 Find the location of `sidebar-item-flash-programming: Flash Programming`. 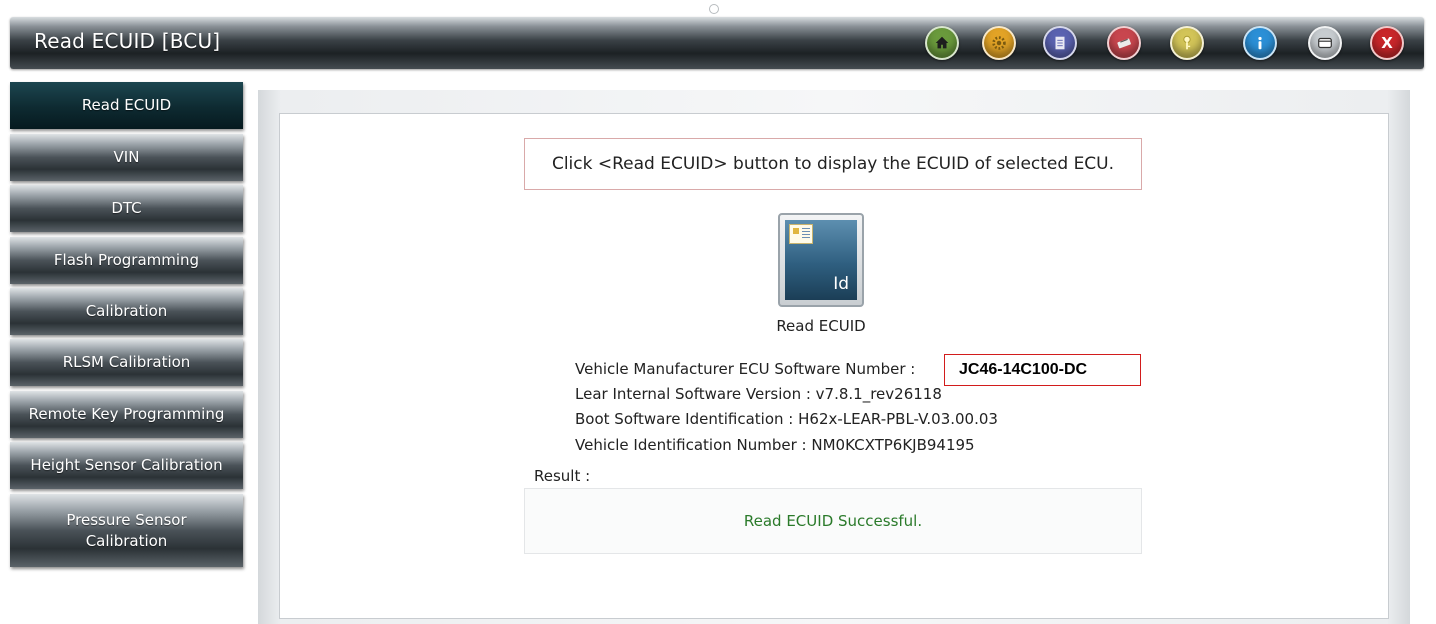

sidebar-item-flash-programming: Flash Programming is located at coordinates (126, 260).